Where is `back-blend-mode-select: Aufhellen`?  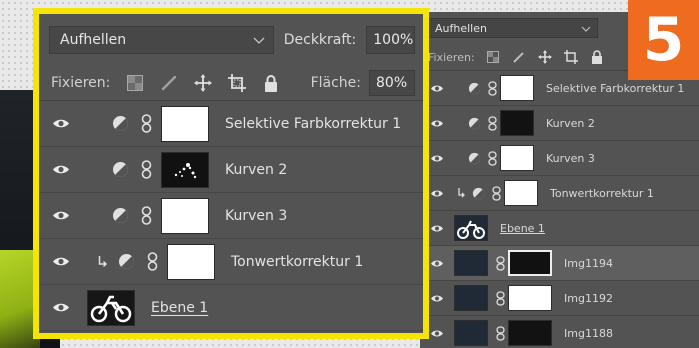 back-blend-mode-select: Aufhellen is located at coordinates (513, 28).